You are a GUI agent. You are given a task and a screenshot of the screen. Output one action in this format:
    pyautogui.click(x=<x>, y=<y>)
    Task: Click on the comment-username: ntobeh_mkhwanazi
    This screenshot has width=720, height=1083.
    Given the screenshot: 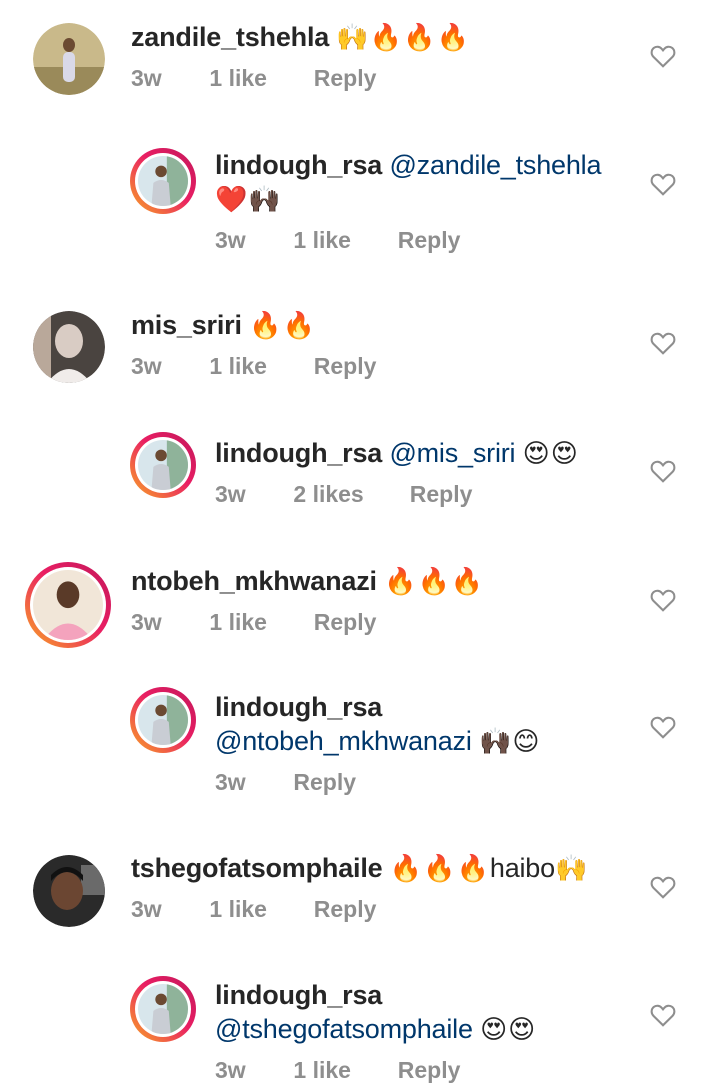 What is the action you would take?
    pyautogui.click(x=254, y=581)
    